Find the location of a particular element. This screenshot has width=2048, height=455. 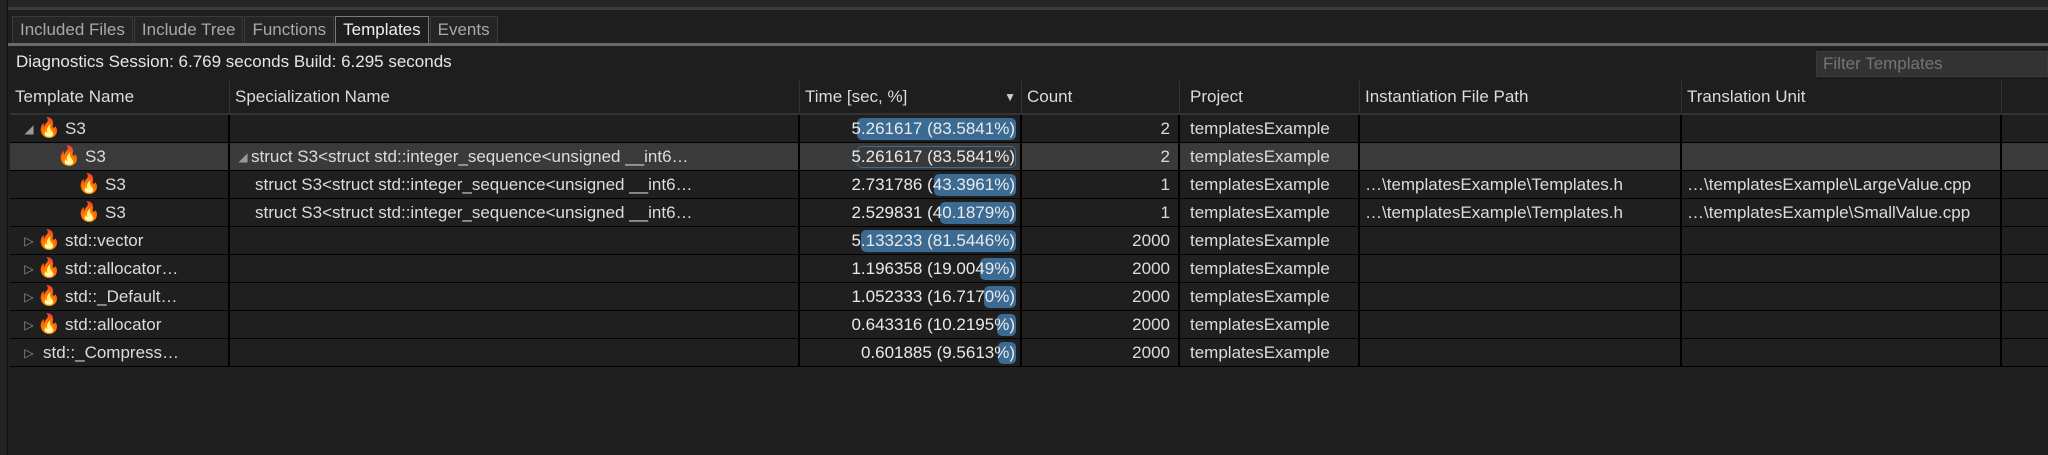

template-name-cell: 🔥 S3 is located at coordinates (120, 212).